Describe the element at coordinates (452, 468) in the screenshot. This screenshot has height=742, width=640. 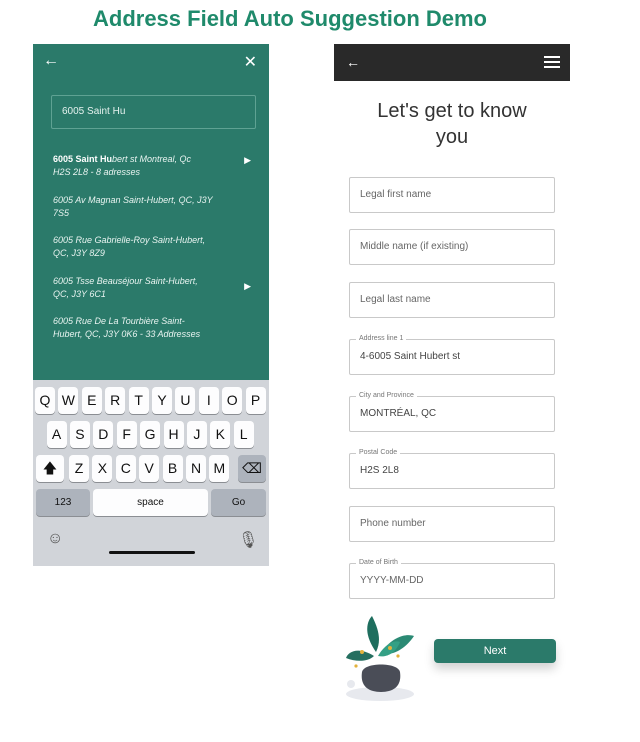
I see `postal-code-field: Postal Code H2S 2L8` at that location.